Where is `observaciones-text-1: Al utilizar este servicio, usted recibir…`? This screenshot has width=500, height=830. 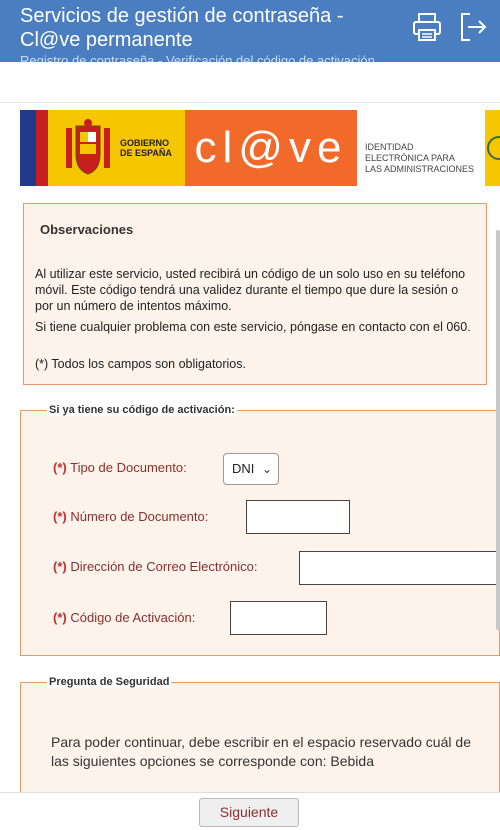 observaciones-text-1: Al utilizar este servicio, usted recibir… is located at coordinates (250, 290).